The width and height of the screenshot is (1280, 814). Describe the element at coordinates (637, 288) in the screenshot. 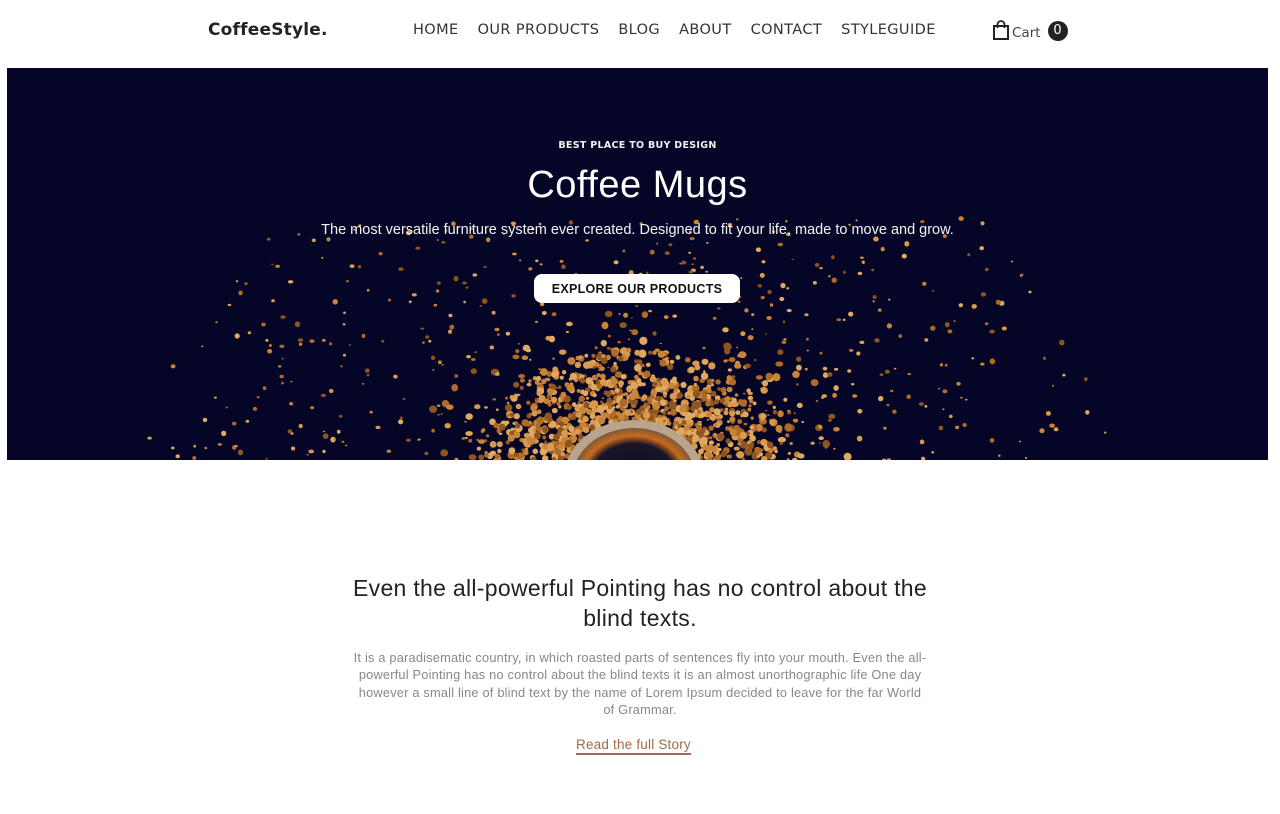

I see `explore-products-button: EXPLORE OUR PRODUCTS` at that location.